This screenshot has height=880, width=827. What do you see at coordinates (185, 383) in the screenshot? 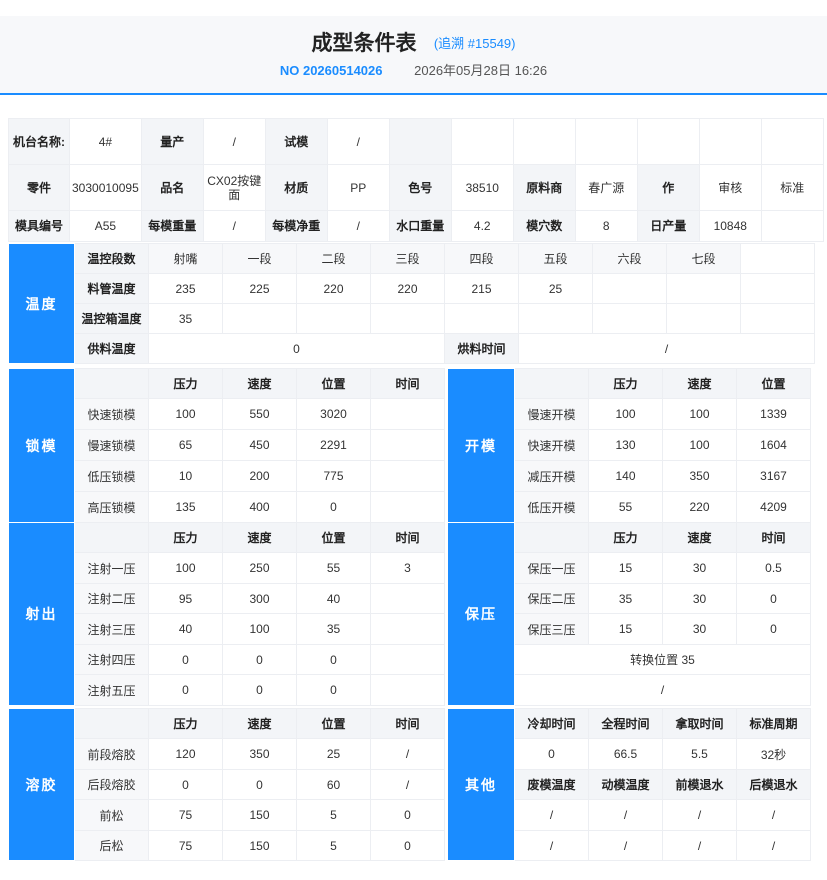
I see `clamp-header-cell: 压力` at bounding box center [185, 383].